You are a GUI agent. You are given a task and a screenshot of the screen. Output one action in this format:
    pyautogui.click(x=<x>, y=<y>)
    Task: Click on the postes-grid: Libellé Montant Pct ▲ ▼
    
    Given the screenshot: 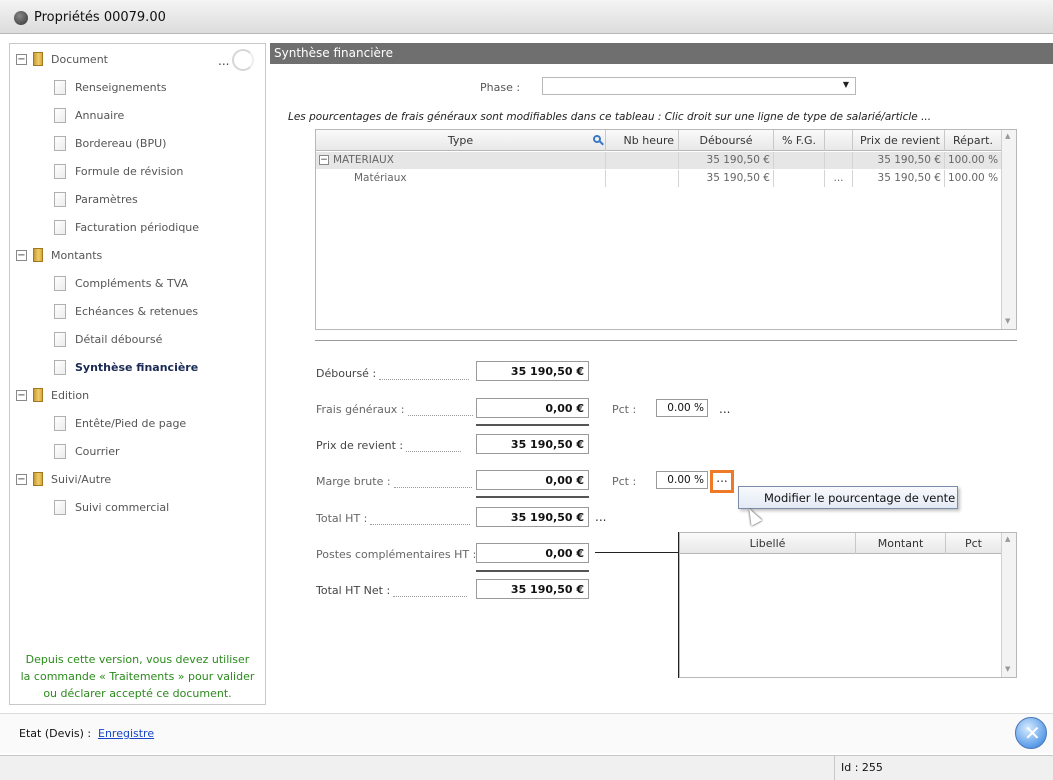 What is the action you would take?
    pyautogui.click(x=848, y=605)
    